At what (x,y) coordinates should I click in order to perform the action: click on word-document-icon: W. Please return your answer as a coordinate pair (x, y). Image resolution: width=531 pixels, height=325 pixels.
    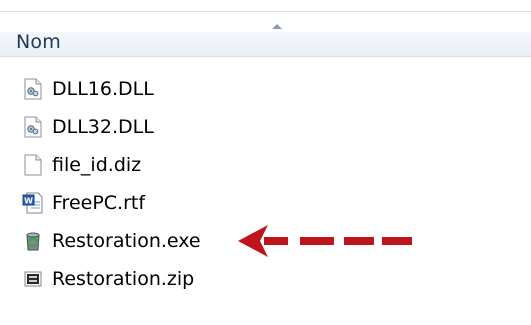
    Looking at the image, I should click on (33, 203).